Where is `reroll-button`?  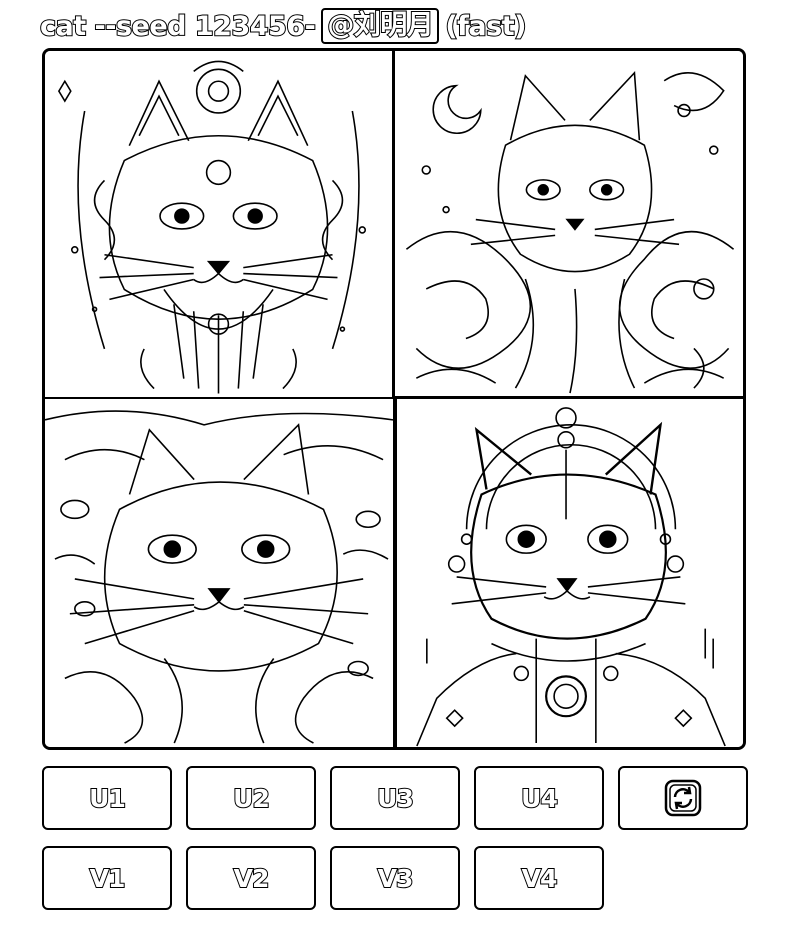
reroll-button is located at coordinates (683, 798).